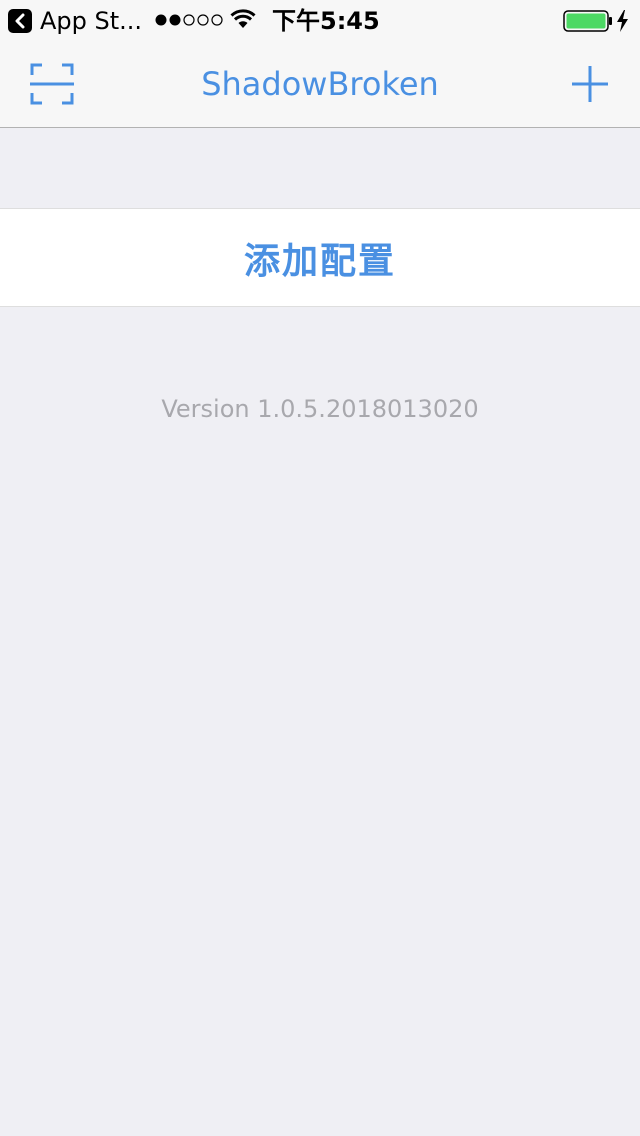 The width and height of the screenshot is (640, 1136). I want to click on add-button, so click(590, 84).